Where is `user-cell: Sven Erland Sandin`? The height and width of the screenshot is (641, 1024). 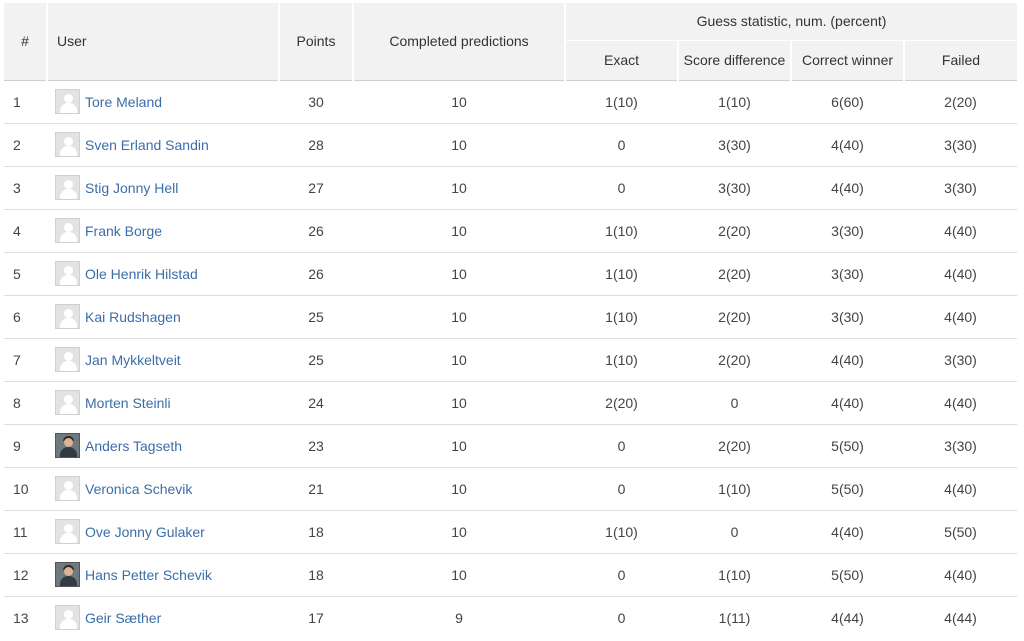
user-cell: Sven Erland Sandin is located at coordinates (163, 144).